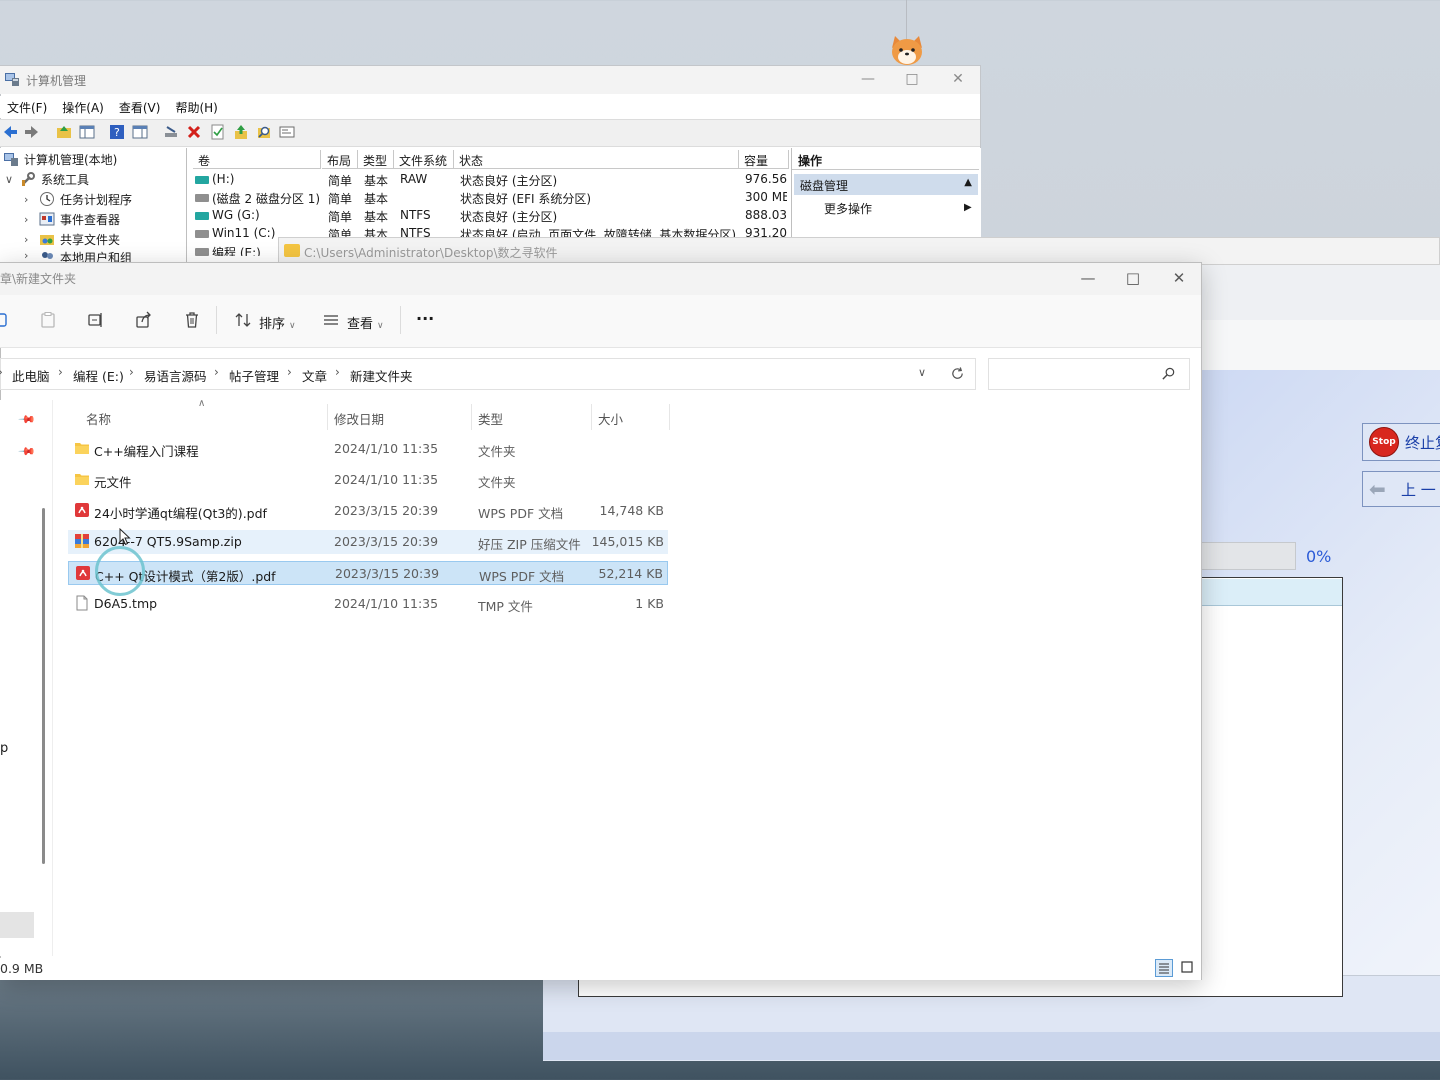 This screenshot has height=1080, width=1440. What do you see at coordinates (766, 197) in the screenshot?
I see `volume-cell-capacity: 300 MB` at bounding box center [766, 197].